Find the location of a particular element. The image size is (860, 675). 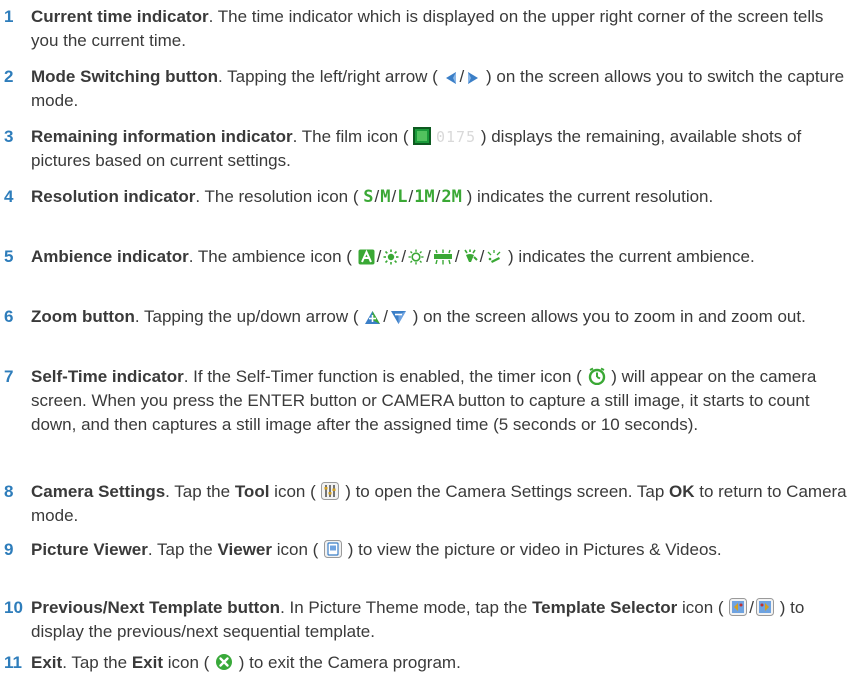

timer-icon is located at coordinates (597, 376).